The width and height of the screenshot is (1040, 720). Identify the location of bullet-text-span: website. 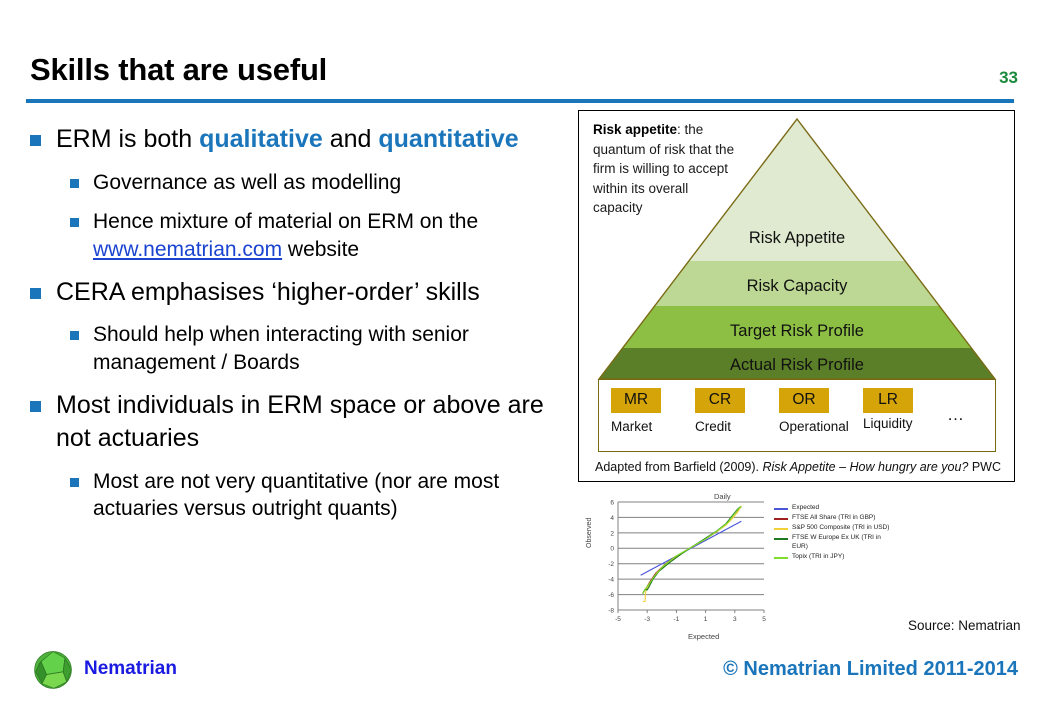
(321, 249).